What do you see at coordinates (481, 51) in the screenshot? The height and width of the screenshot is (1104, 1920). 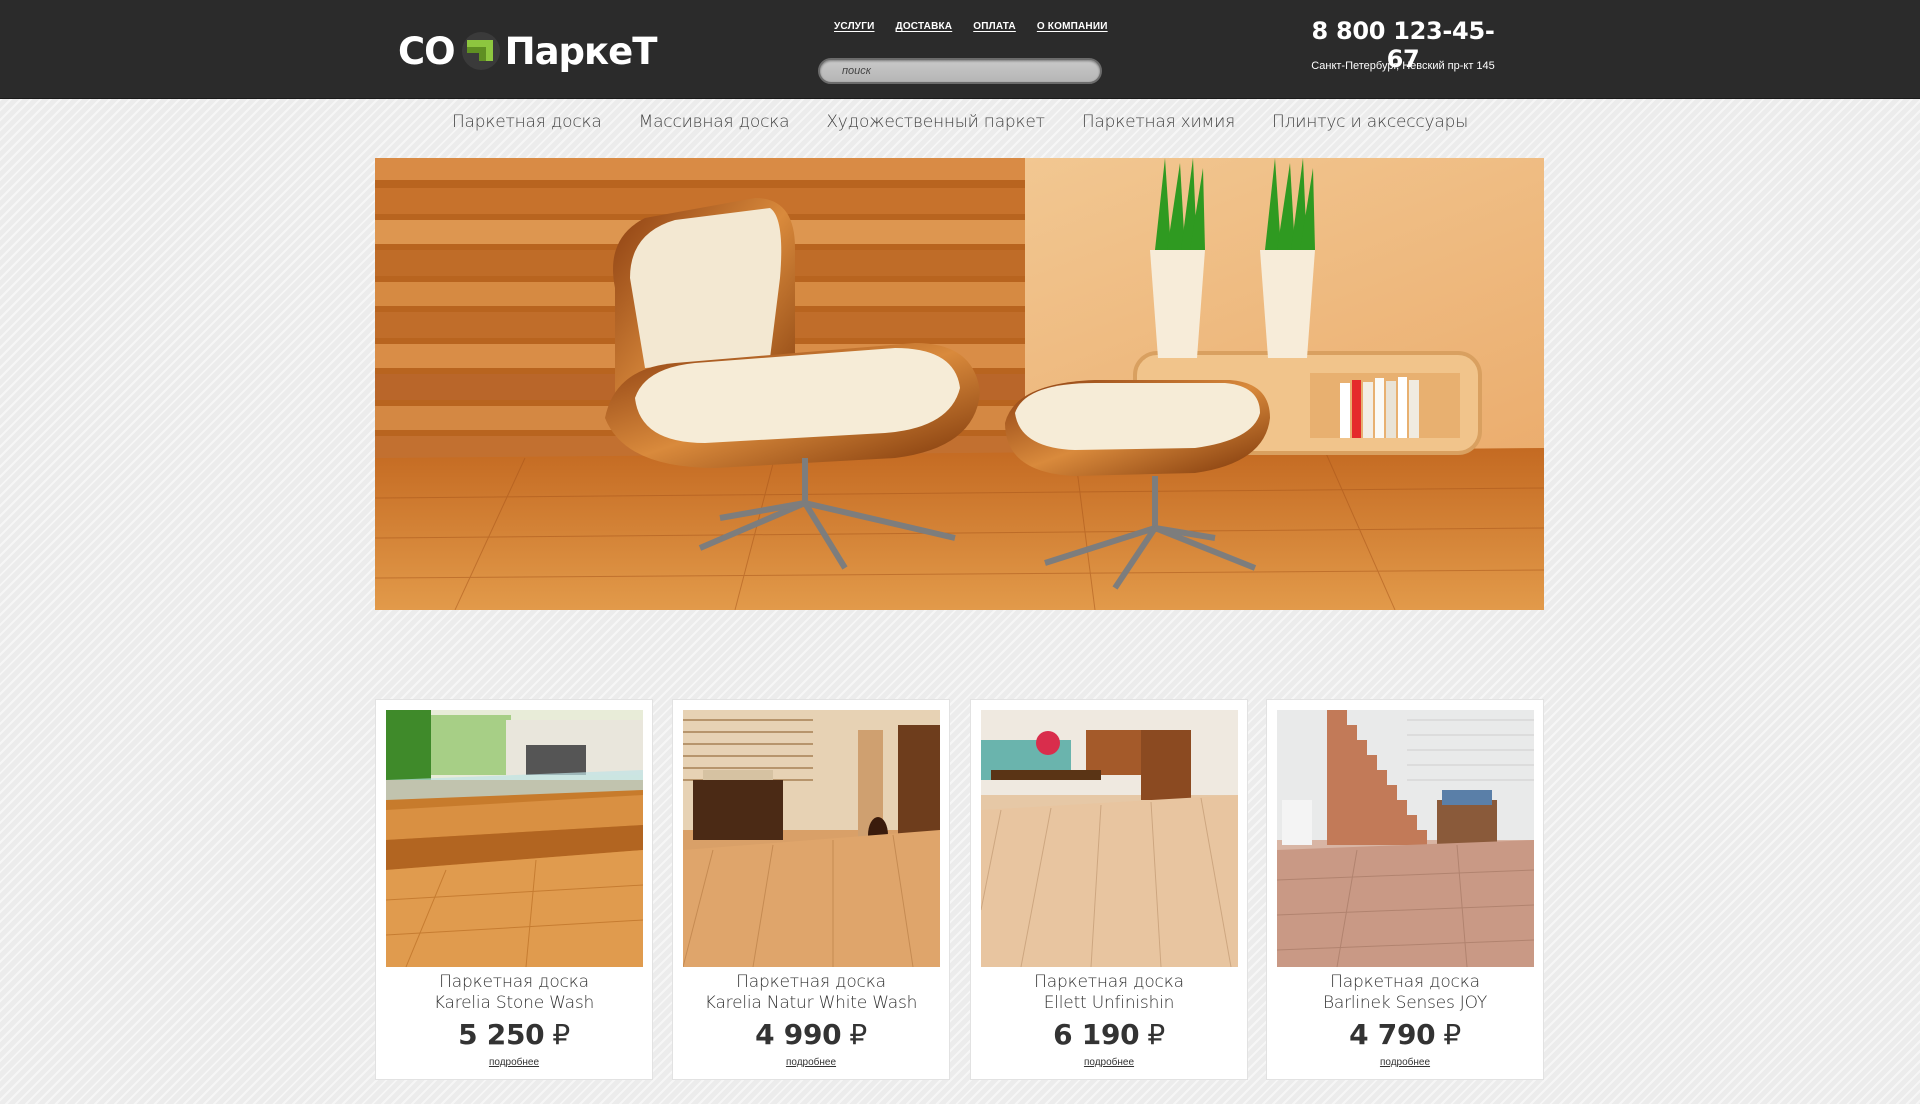 I see `logo-mark-icon` at bounding box center [481, 51].